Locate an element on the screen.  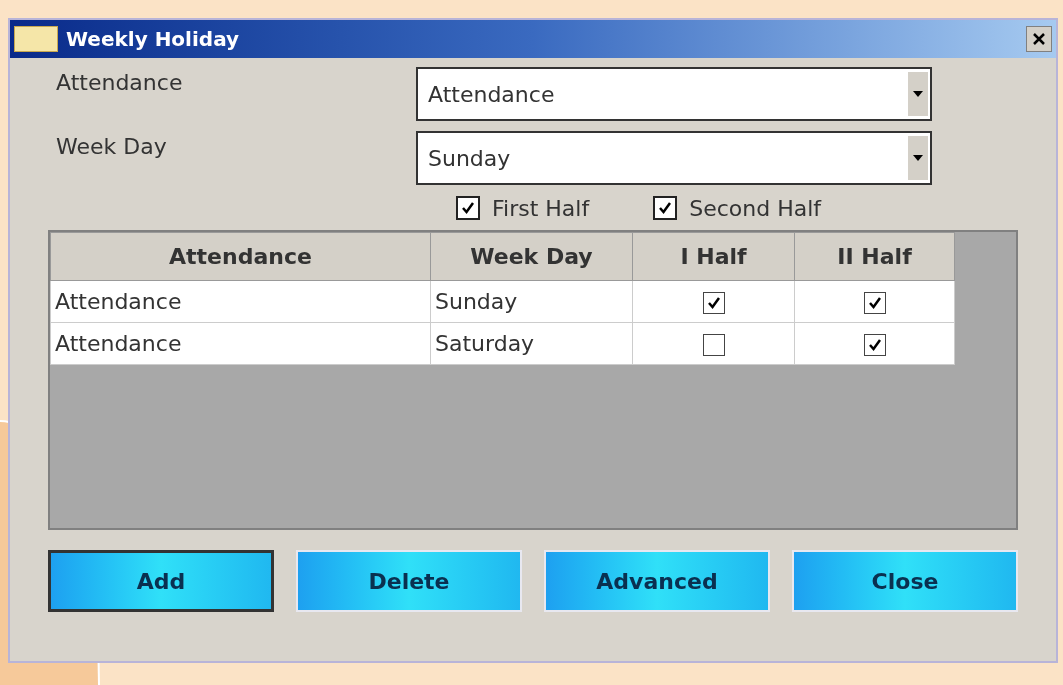
column-header: Attendance is located at coordinates (240, 256).